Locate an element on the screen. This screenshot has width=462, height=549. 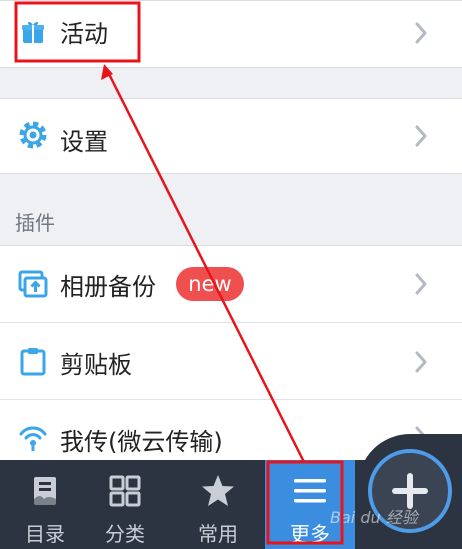
plugin-item-clipboard: 剪贴板 is located at coordinates (231, 361).